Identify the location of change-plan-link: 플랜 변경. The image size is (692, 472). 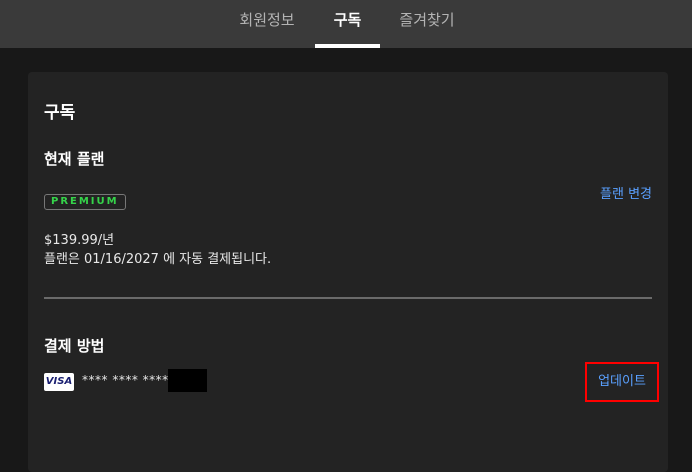
(626, 192).